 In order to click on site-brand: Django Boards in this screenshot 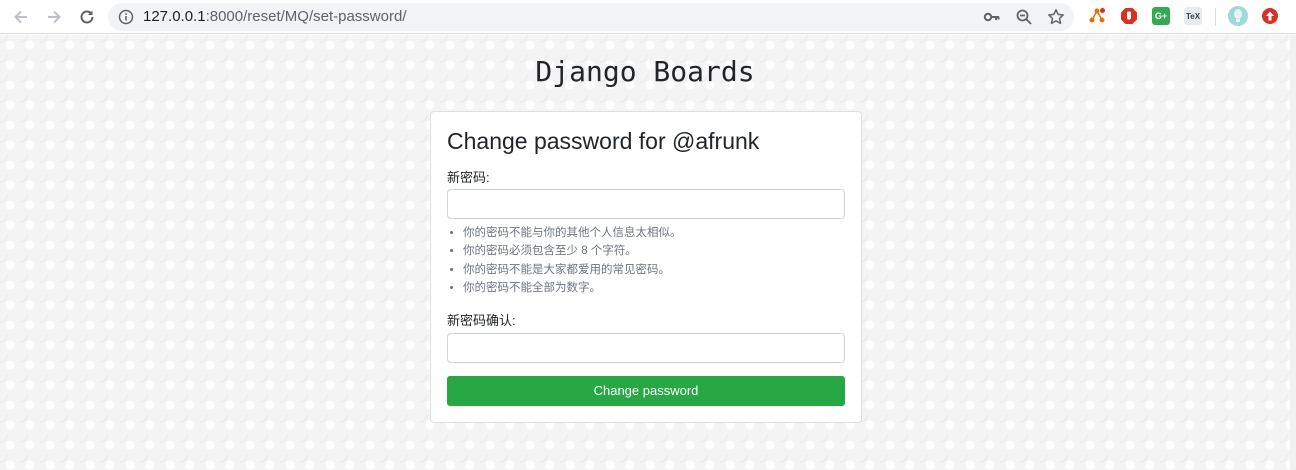, I will do `click(645, 71)`.